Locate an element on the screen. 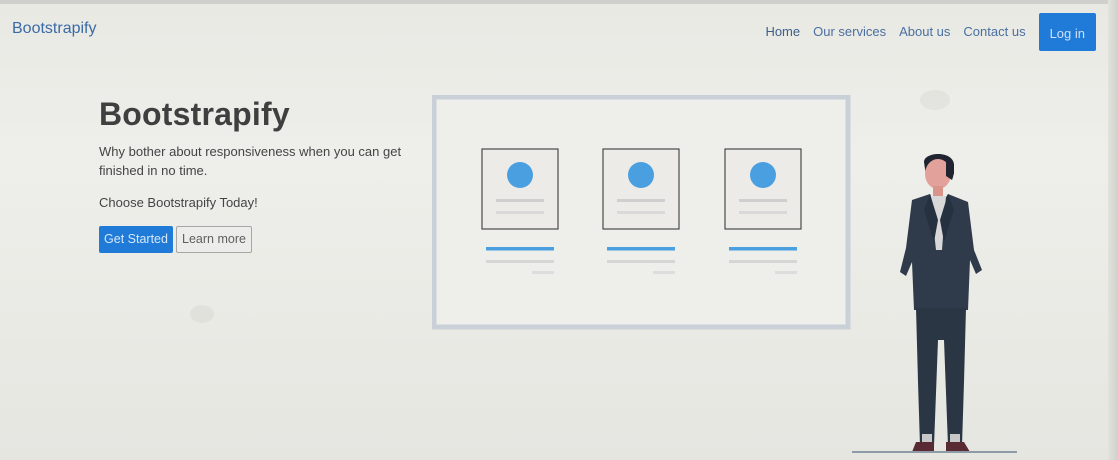 This screenshot has height=460, width=1118. nav-link-home: Home is located at coordinates (782, 32).